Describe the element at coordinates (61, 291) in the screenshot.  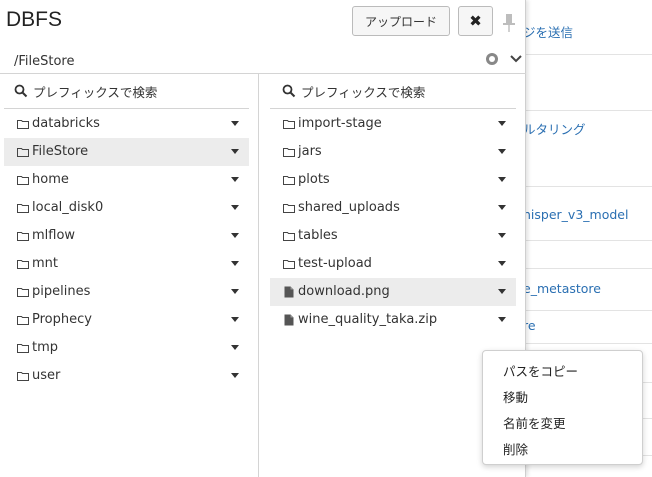
I see `folder-label: pipelines` at that location.